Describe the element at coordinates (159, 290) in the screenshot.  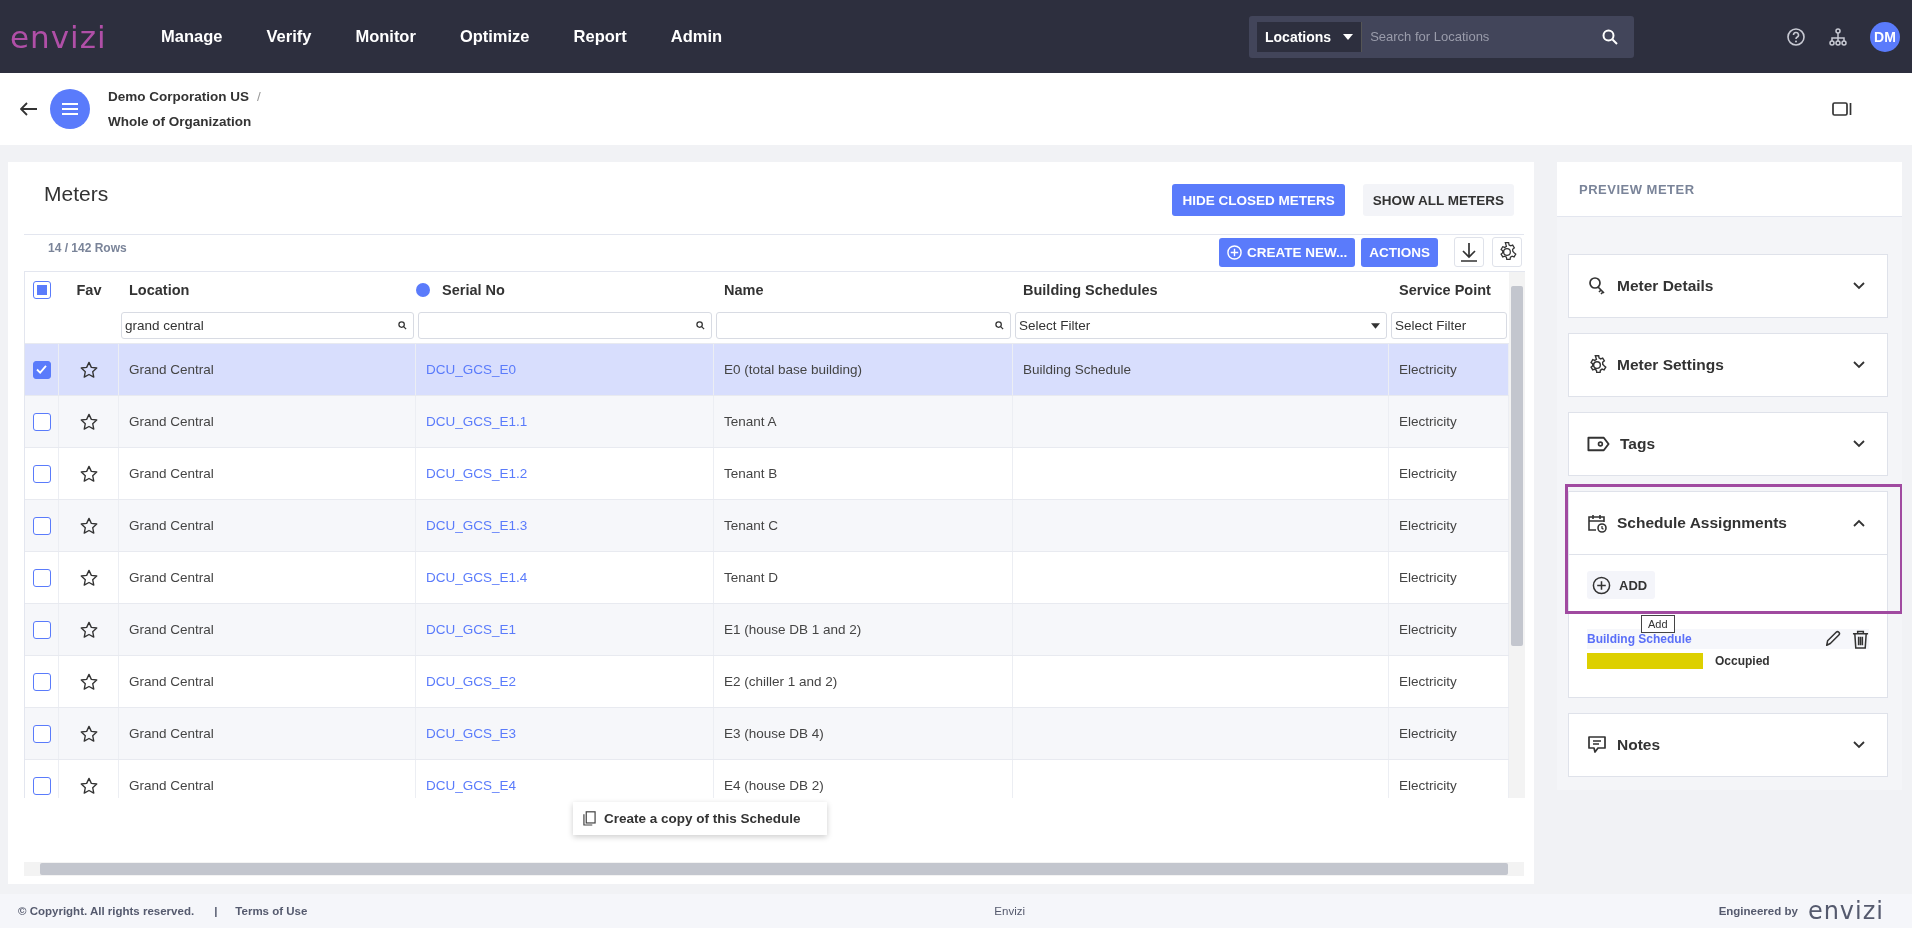
I see `column-header: Location` at that location.